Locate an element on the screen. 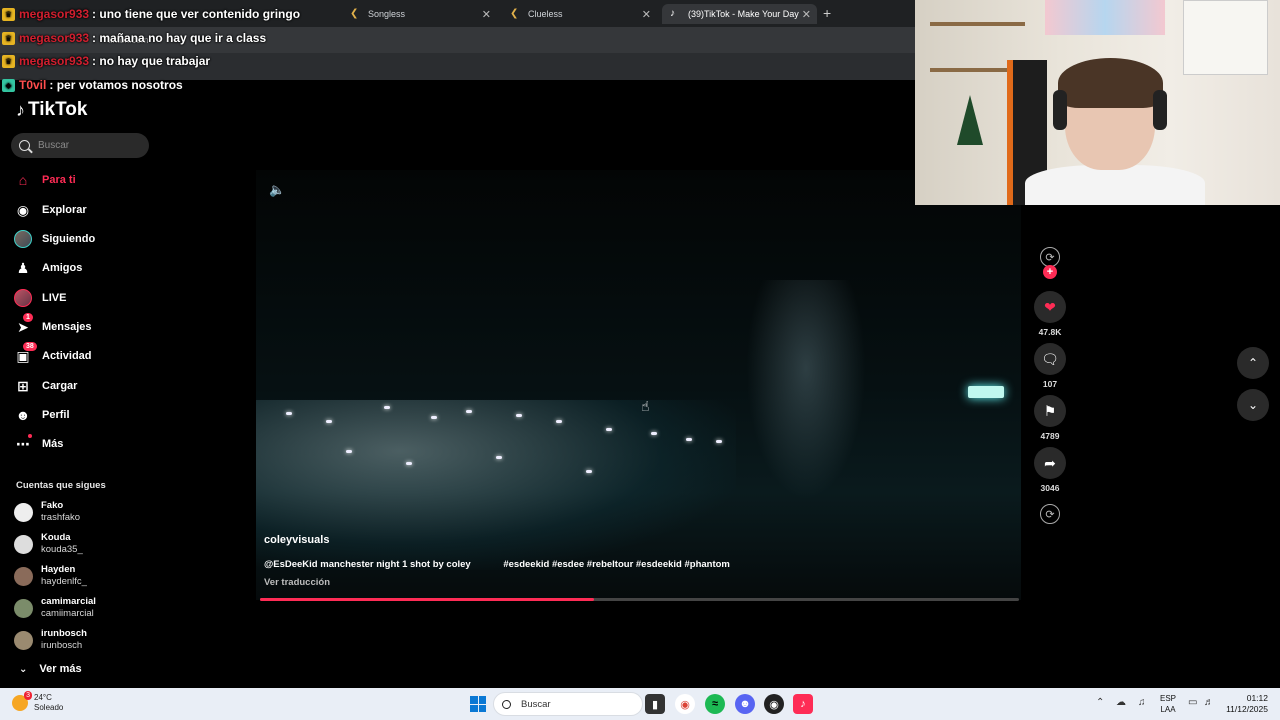  sidebar-item-explorar: ◉ Explorar is located at coordinates (84, 210).